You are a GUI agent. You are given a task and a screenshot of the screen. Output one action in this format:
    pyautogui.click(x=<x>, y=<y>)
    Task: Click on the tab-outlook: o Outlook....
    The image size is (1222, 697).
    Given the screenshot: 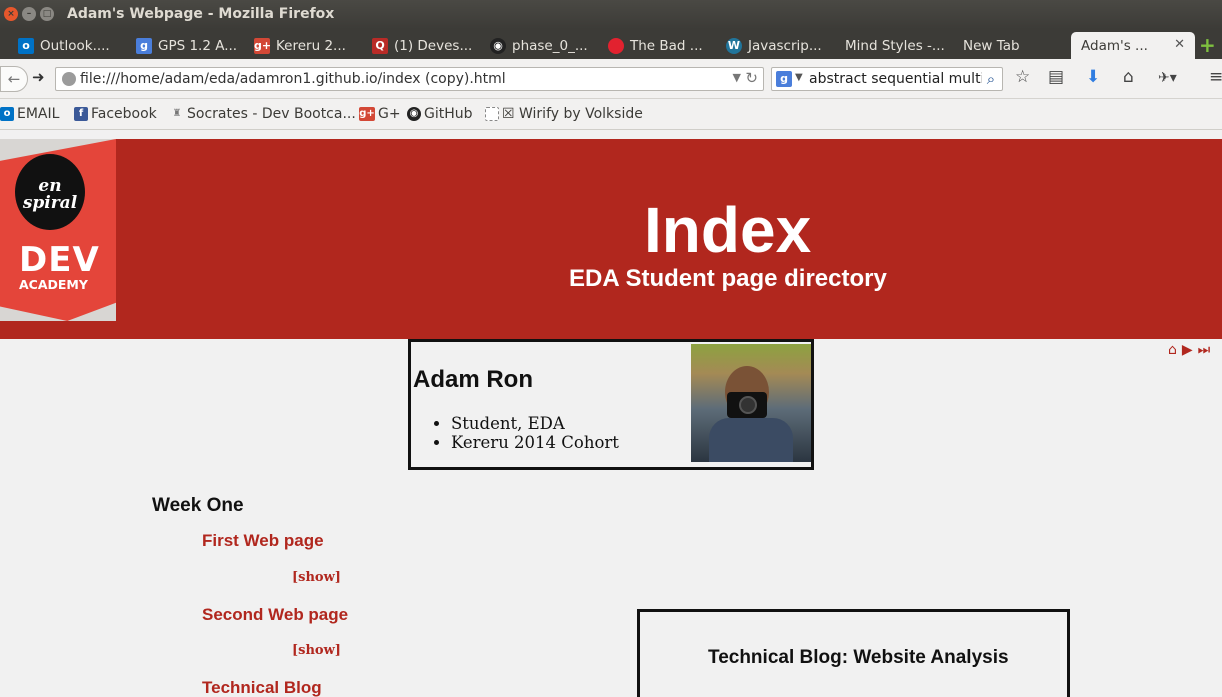 What is the action you would take?
    pyautogui.click(x=73, y=45)
    